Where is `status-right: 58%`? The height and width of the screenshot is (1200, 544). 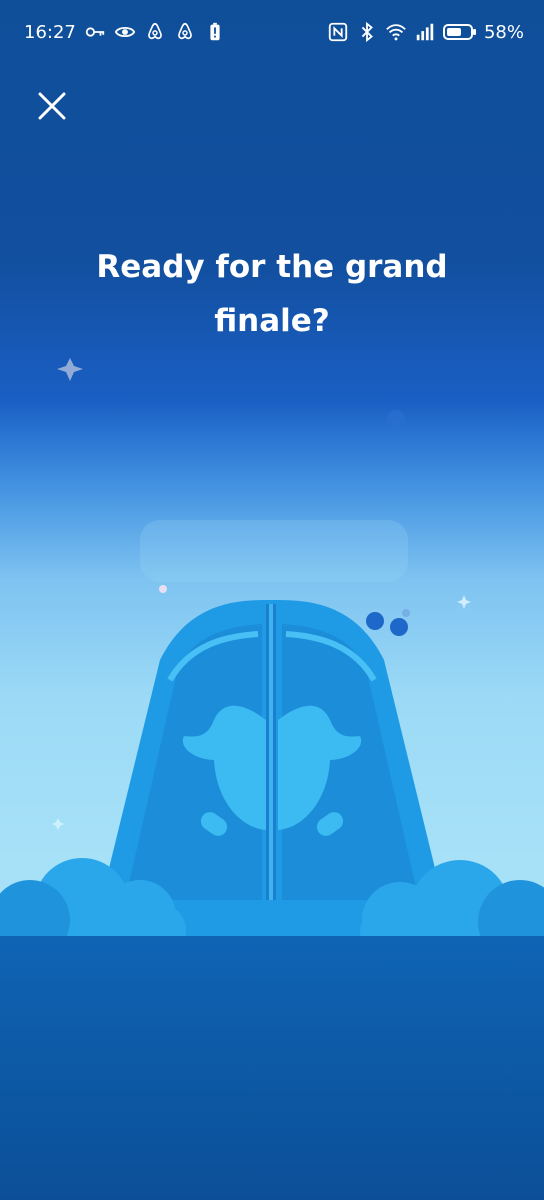 status-right: 58% is located at coordinates (425, 32).